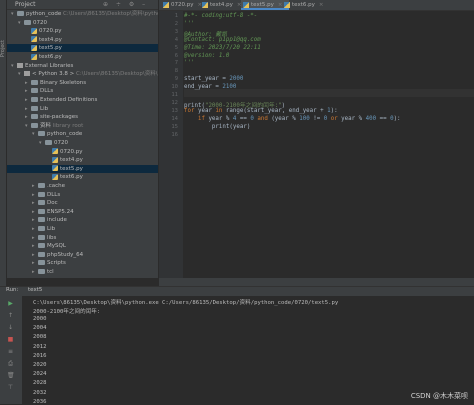 Image resolution: width=474 pixels, height=405 pixels. What do you see at coordinates (35, 290) in the screenshot?
I see `run-config-tab: text5` at bounding box center [35, 290].